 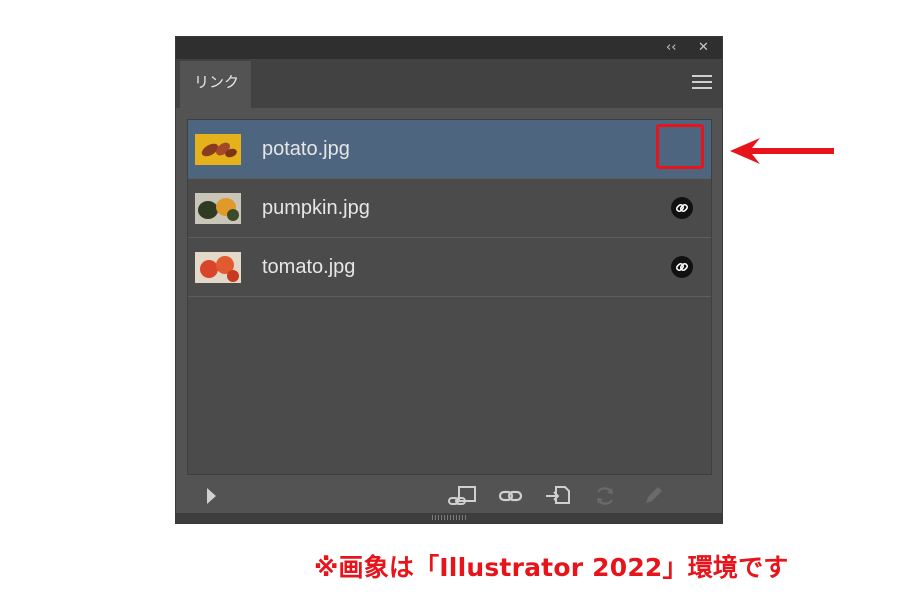 I want to click on link-filename: pumpkin.jpg, so click(x=316, y=208).